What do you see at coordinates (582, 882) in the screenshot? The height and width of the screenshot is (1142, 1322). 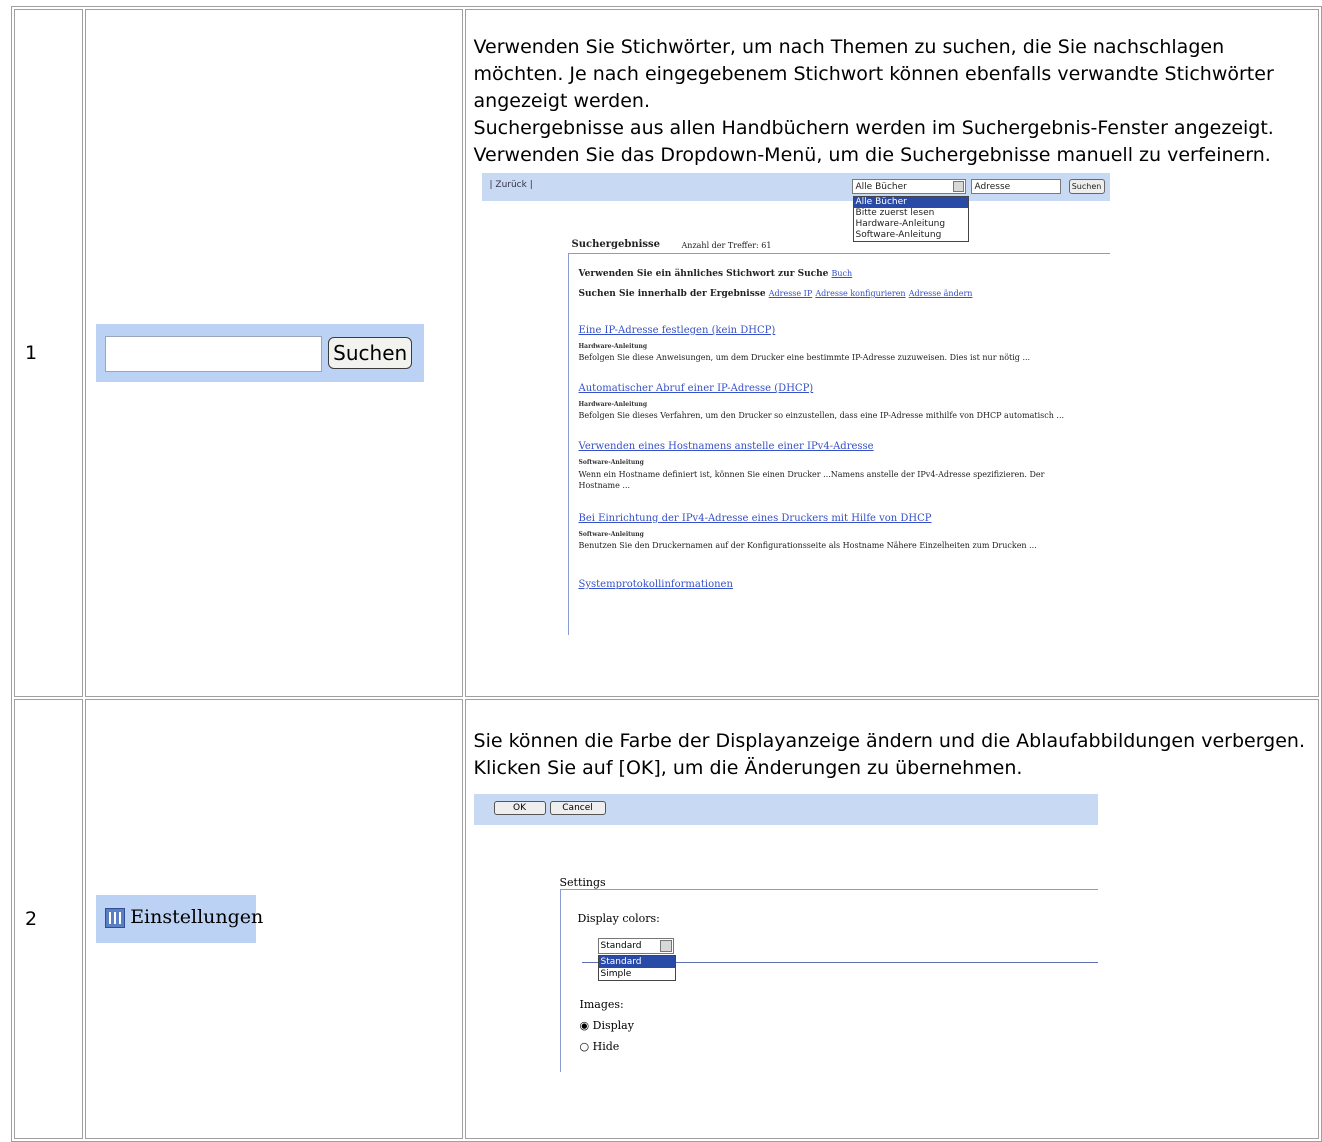 I see `settings-title: Settings` at bounding box center [582, 882].